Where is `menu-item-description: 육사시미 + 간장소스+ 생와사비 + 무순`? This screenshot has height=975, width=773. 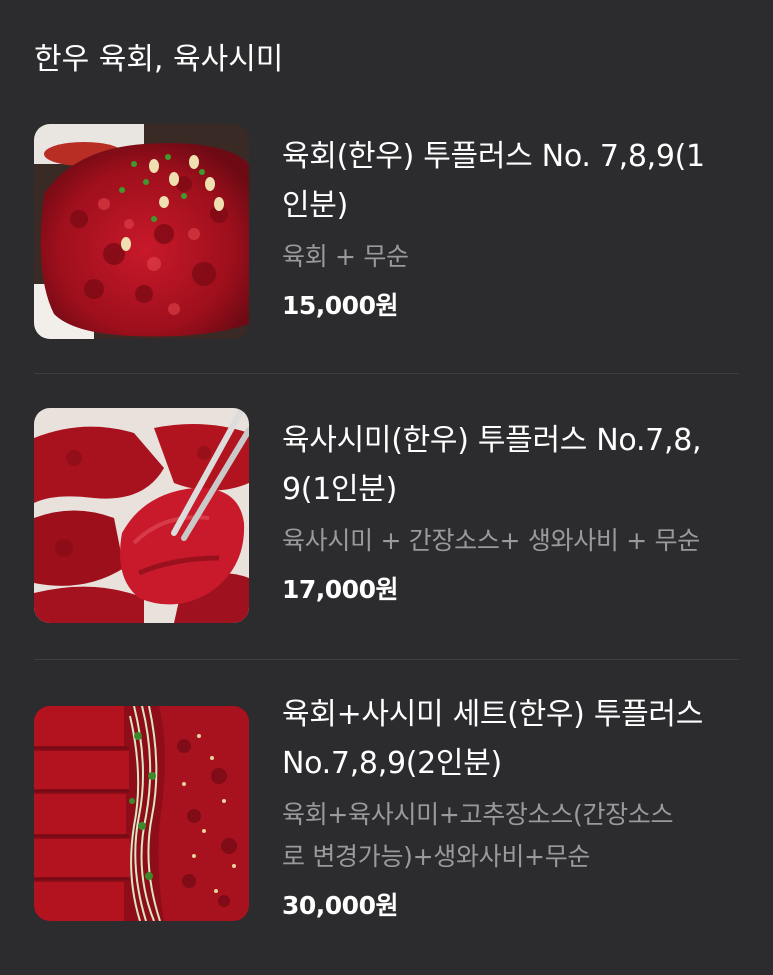 menu-item-description: 육사시미 + 간장소스+ 생와사비 + 무순 is located at coordinates (512, 541).